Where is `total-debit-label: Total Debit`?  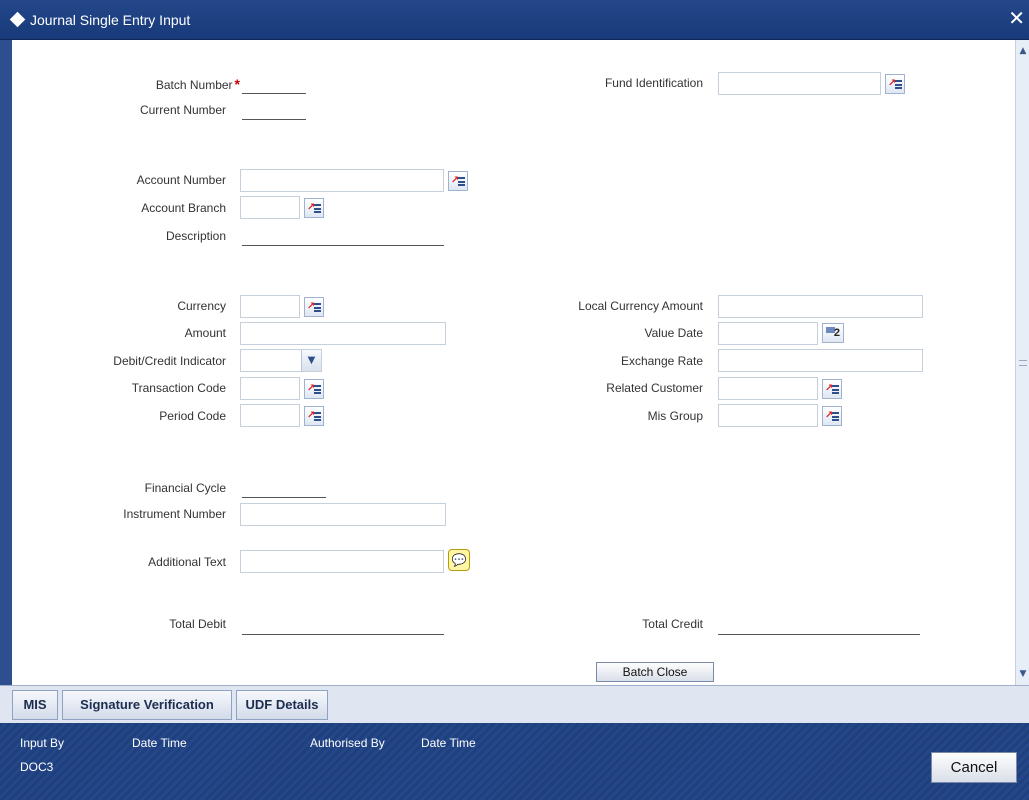
total-debit-label: Total Debit is located at coordinates (197, 624).